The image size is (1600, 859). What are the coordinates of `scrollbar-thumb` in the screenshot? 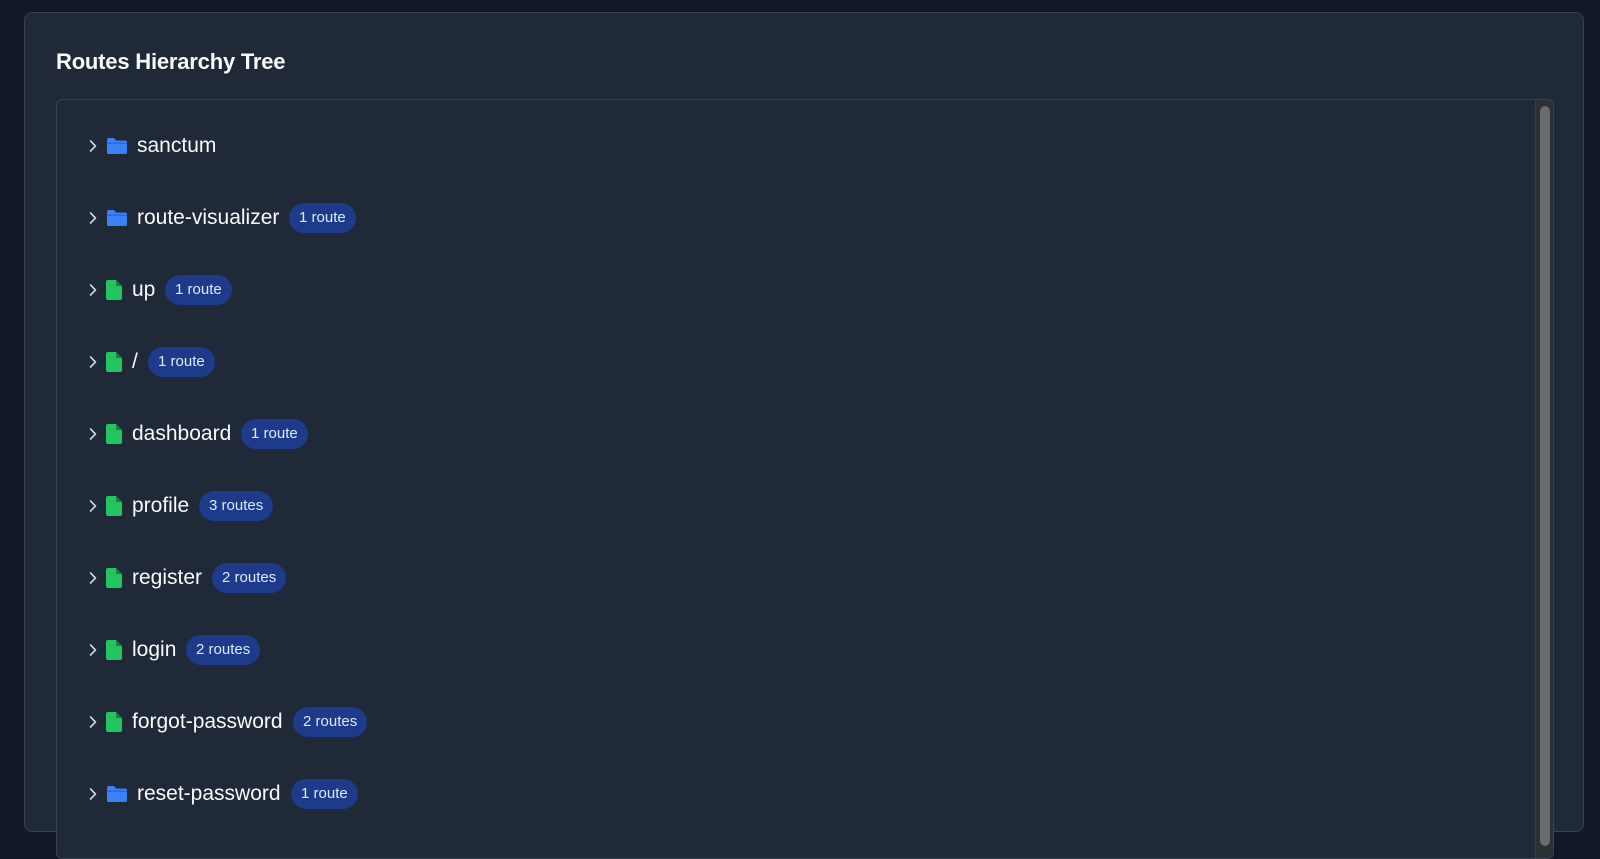 It's located at (1545, 476).